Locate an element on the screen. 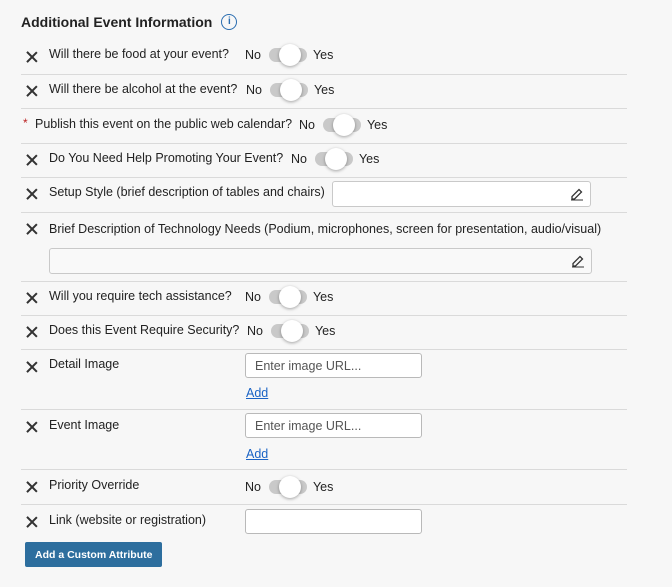  remove-detail-image-icon is located at coordinates (32, 367).